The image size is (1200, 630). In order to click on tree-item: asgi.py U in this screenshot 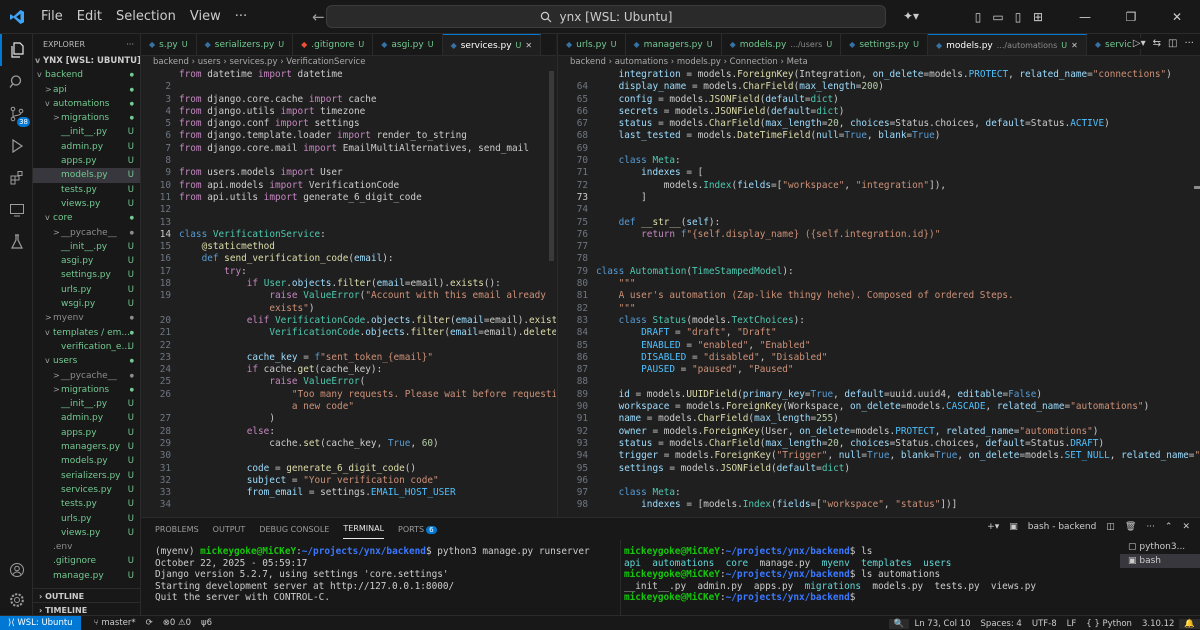, I will do `click(86, 261)`.